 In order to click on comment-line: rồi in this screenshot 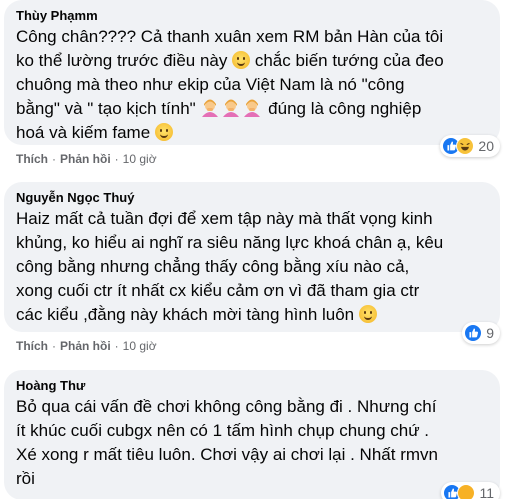, I will do `click(25, 478)`.